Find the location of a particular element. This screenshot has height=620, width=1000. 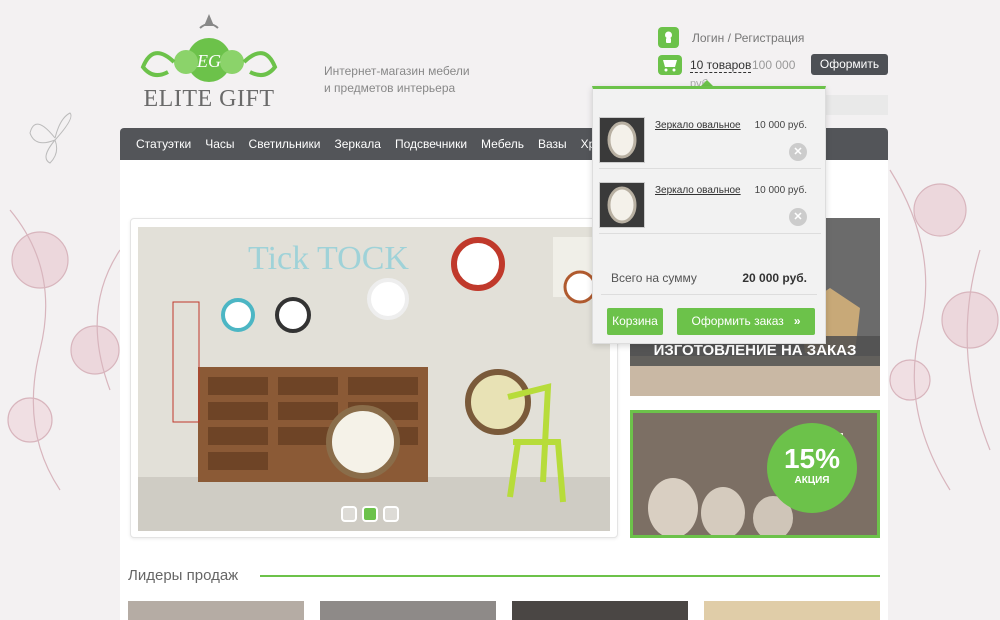

site-logo: EG ELITE GIFT is located at coordinates (208, 62).